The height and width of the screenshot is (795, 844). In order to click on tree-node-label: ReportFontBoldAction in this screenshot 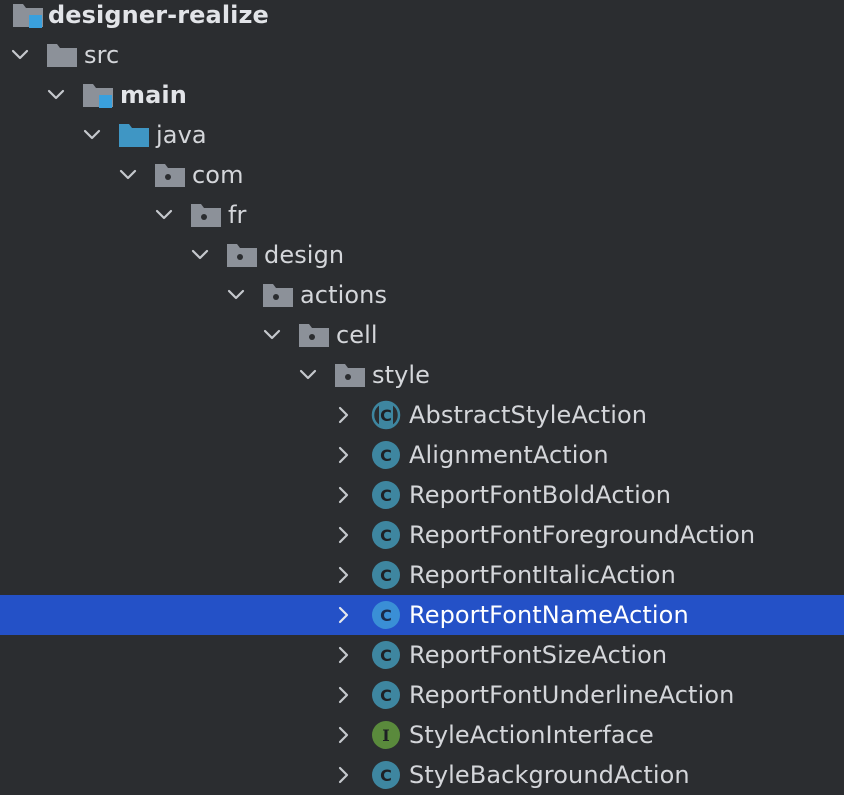, I will do `click(540, 495)`.